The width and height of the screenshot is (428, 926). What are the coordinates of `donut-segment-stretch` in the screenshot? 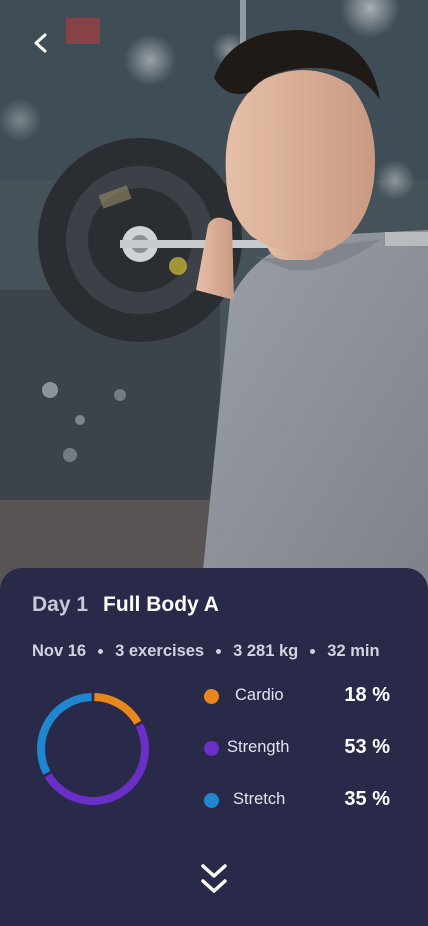 It's located at (64, 734).